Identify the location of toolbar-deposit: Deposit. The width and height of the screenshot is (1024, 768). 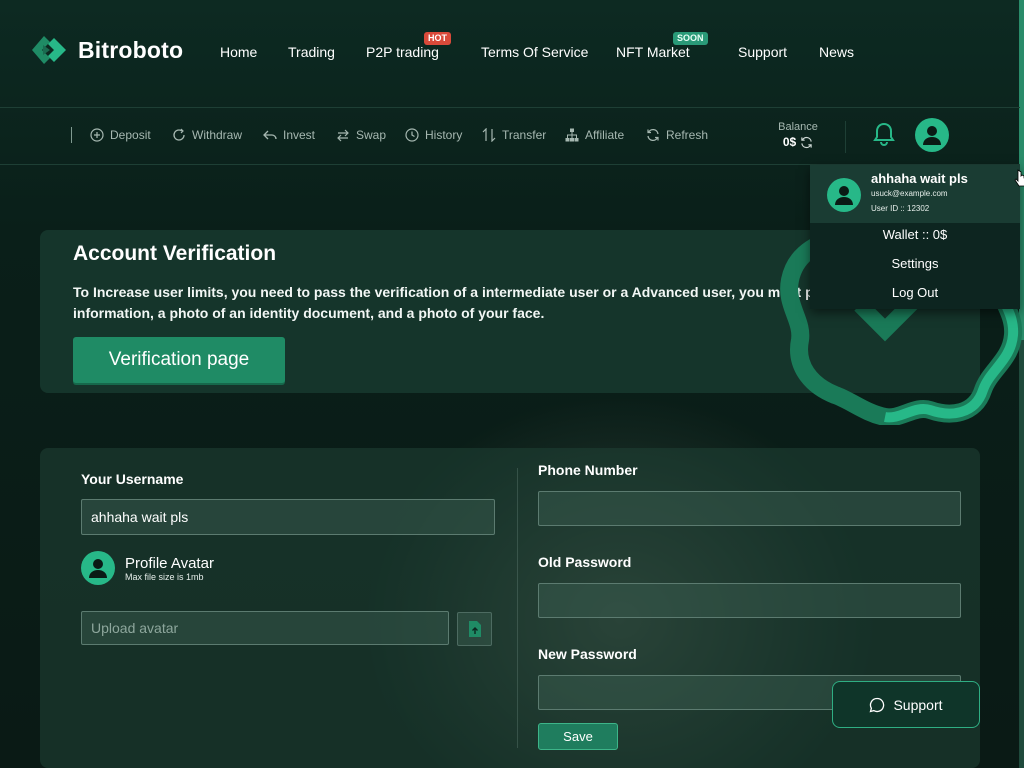
(120, 135).